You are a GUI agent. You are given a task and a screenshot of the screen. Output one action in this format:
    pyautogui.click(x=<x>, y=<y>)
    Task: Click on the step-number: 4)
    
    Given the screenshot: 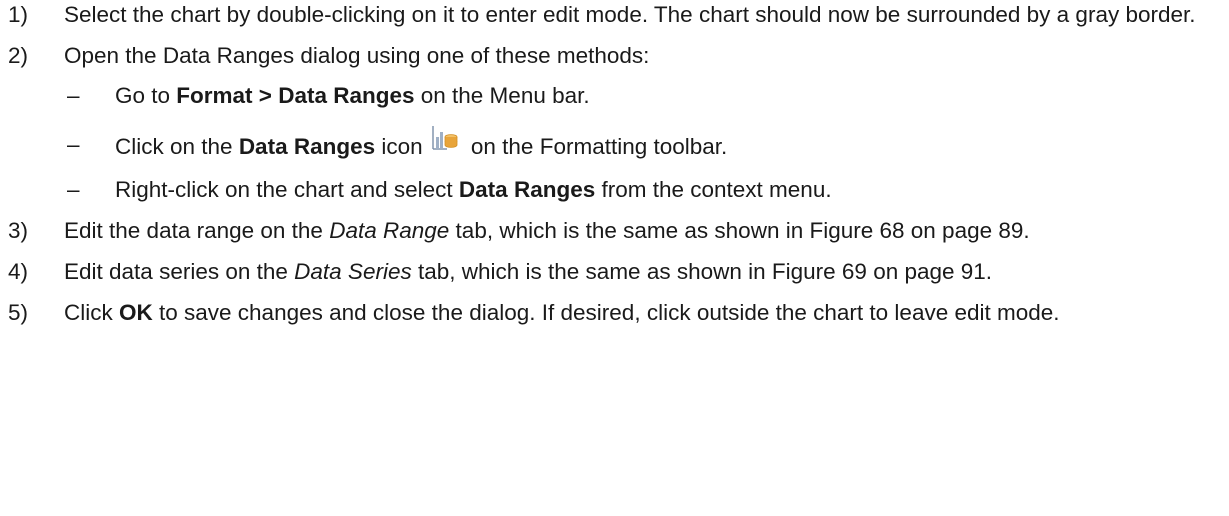 What is the action you would take?
    pyautogui.click(x=18, y=271)
    